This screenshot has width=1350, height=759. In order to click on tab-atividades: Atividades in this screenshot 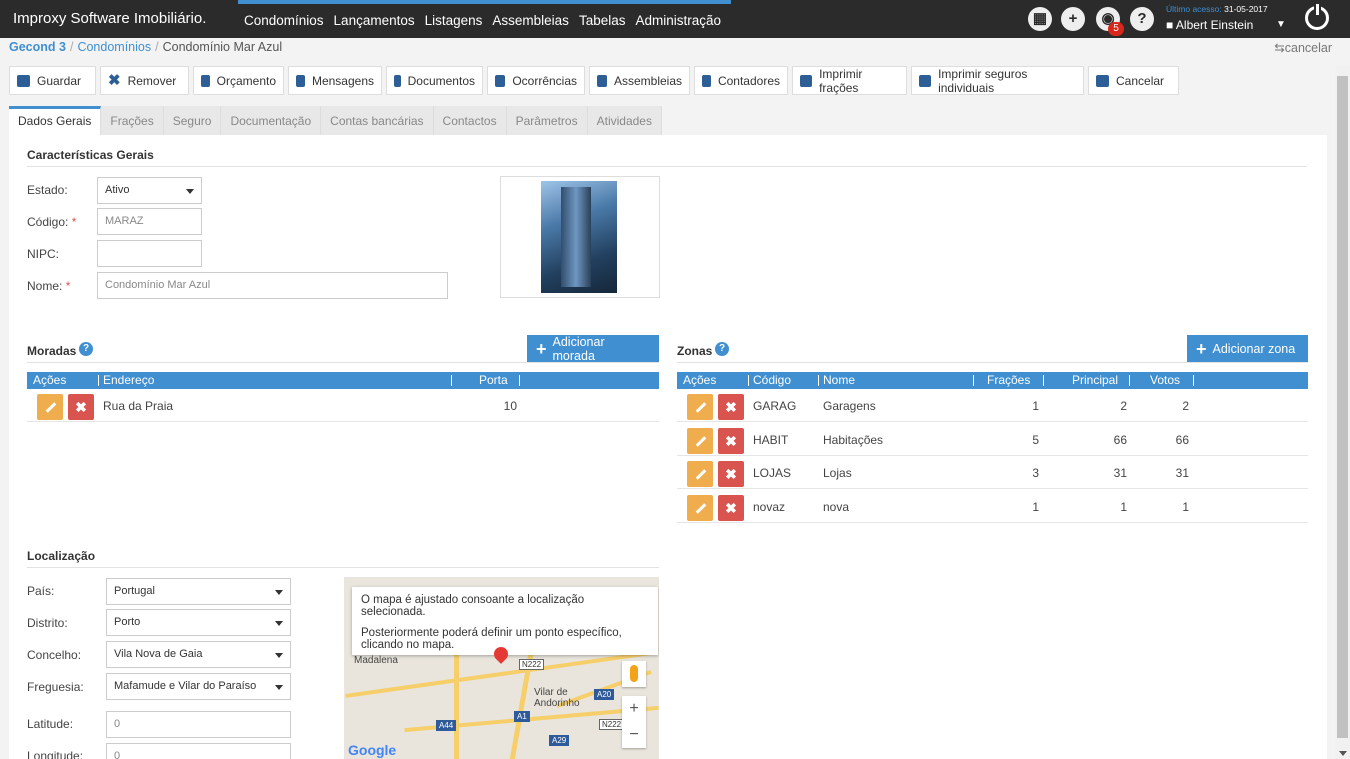, I will do `click(624, 120)`.